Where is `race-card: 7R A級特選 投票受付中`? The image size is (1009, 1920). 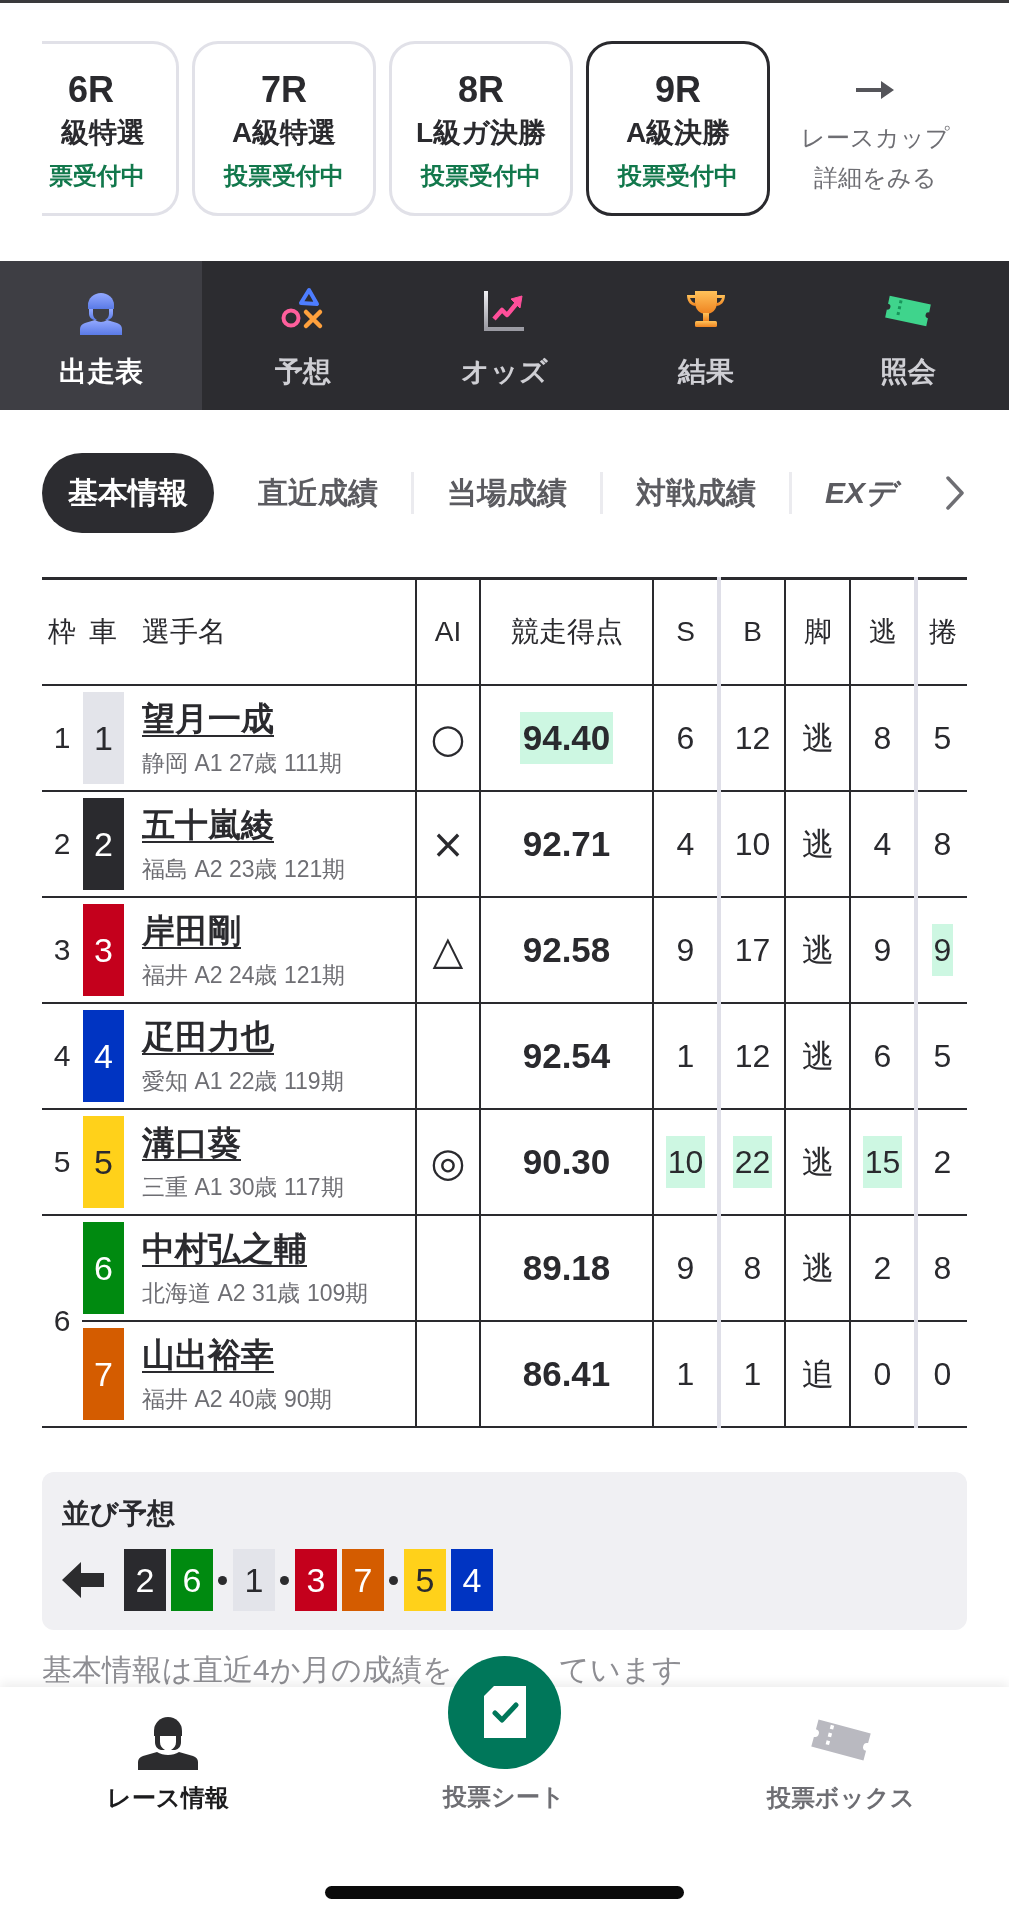
race-card: 7R A級特選 投票受付中 is located at coordinates (284, 128).